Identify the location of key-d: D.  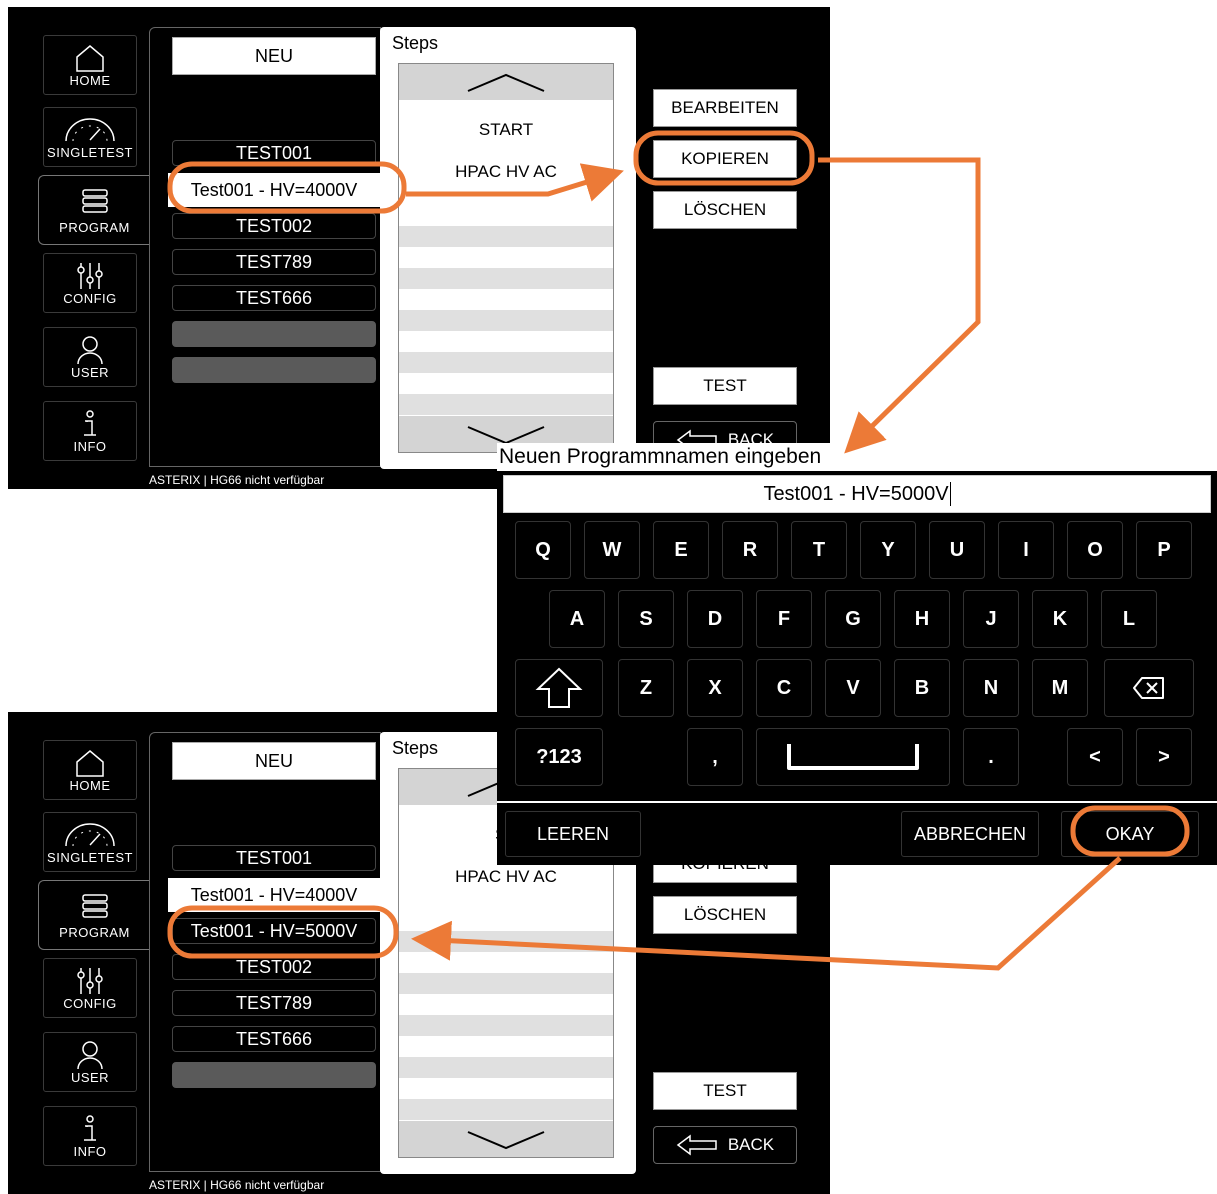
(715, 619).